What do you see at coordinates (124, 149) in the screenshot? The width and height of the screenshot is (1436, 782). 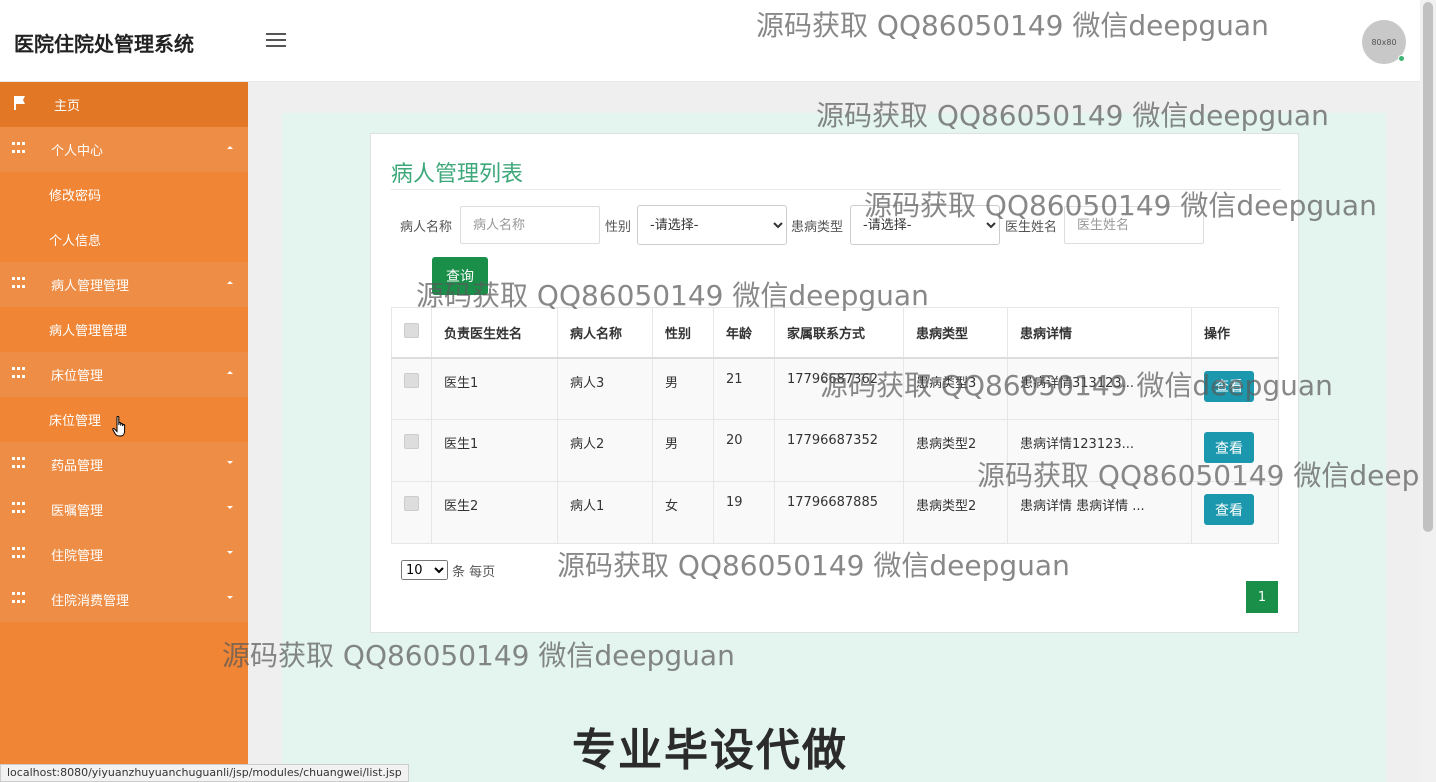 I see `sidebar-group-personal-center: 个人中心` at bounding box center [124, 149].